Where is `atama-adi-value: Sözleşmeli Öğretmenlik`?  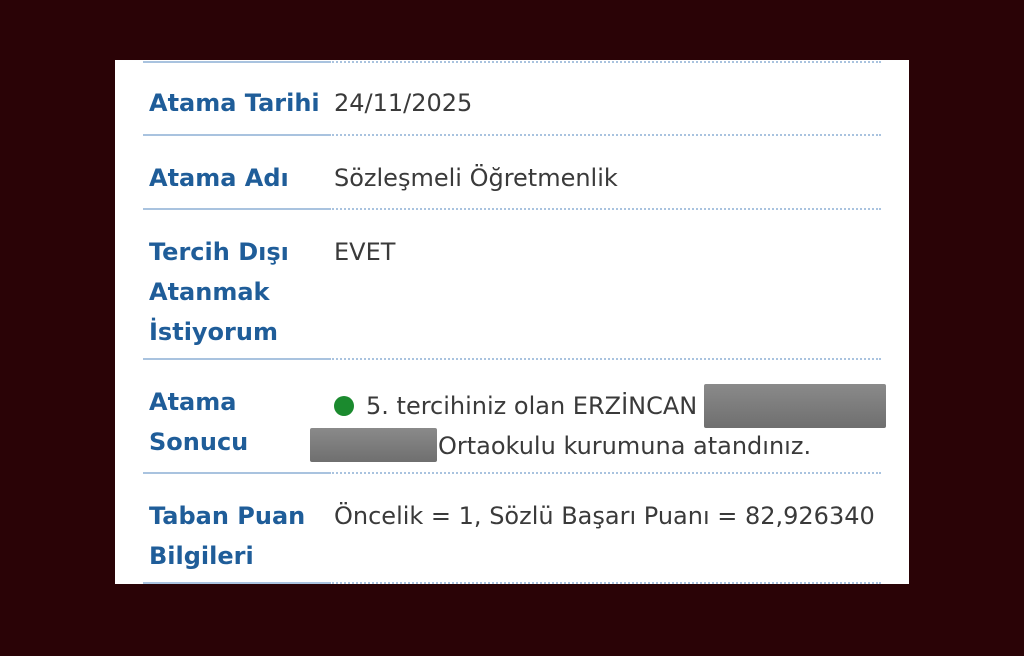
atama-adi-value: Sözleşmeli Öğretmenlik is located at coordinates (476, 178).